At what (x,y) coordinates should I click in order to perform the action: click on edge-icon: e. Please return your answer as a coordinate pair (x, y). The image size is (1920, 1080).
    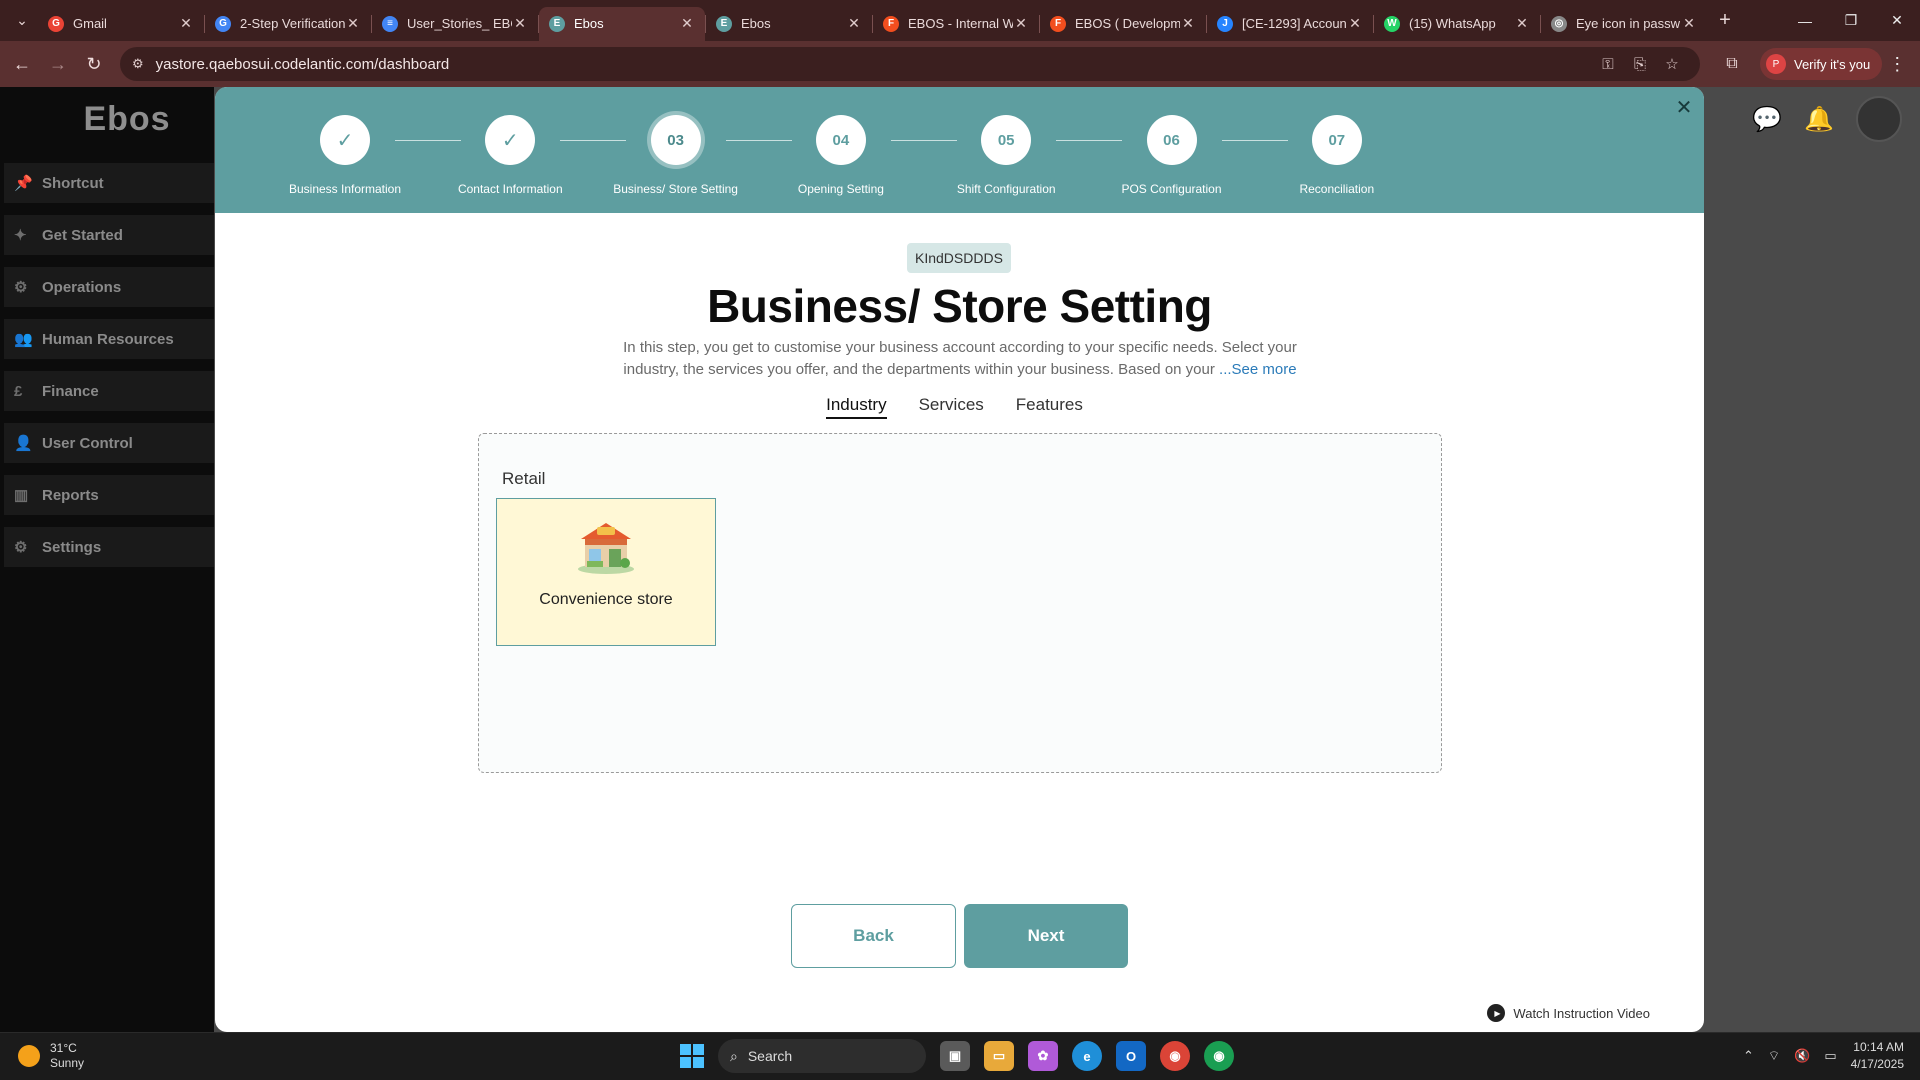
    Looking at the image, I should click on (1087, 1056).